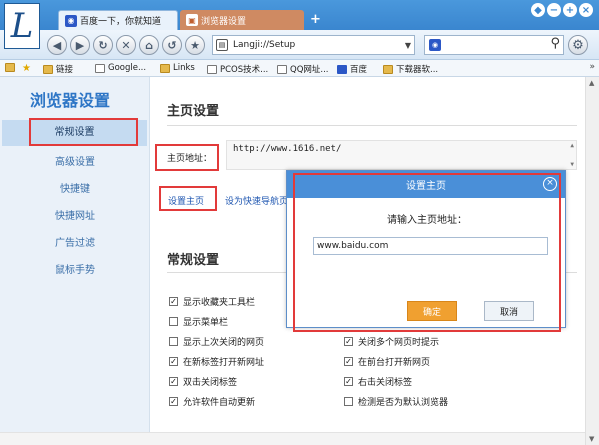  Describe the element at coordinates (198, 321) in the screenshot. I see `checkbox-show-menu-bar: 显示菜单栏` at that location.